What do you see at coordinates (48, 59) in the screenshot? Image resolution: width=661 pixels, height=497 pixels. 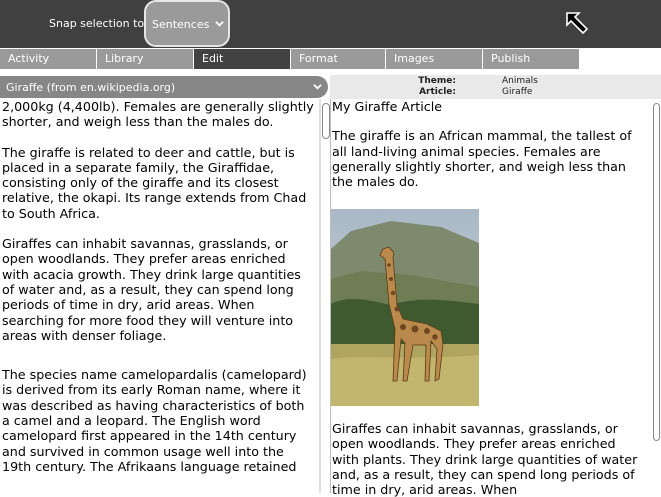 I see `tab-activity: Activity` at bounding box center [48, 59].